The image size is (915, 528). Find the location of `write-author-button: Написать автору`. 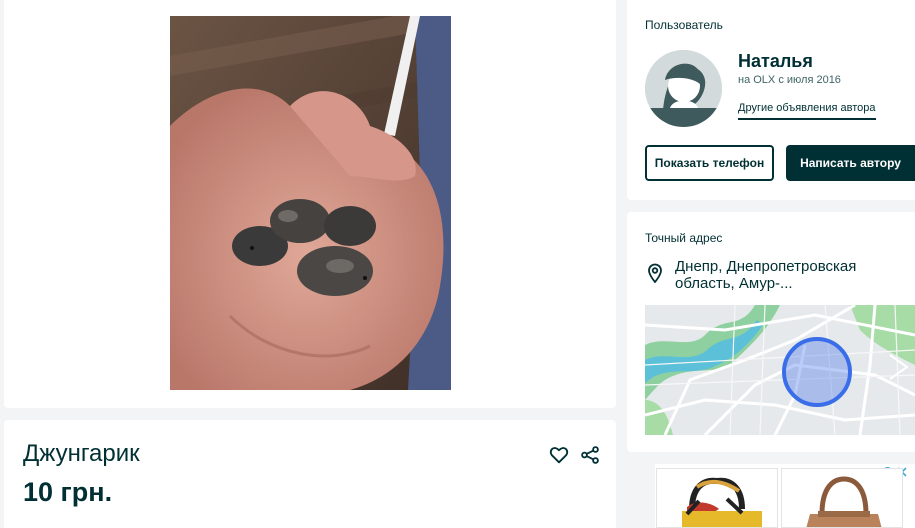

write-author-button: Написать автору is located at coordinates (850, 163).